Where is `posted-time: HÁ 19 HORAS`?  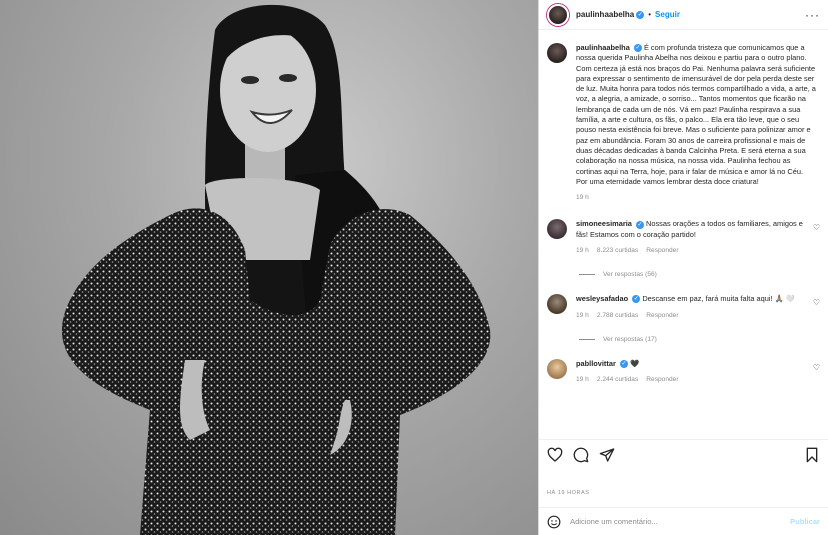
posted-time: HÁ 19 HORAS is located at coordinates (568, 493).